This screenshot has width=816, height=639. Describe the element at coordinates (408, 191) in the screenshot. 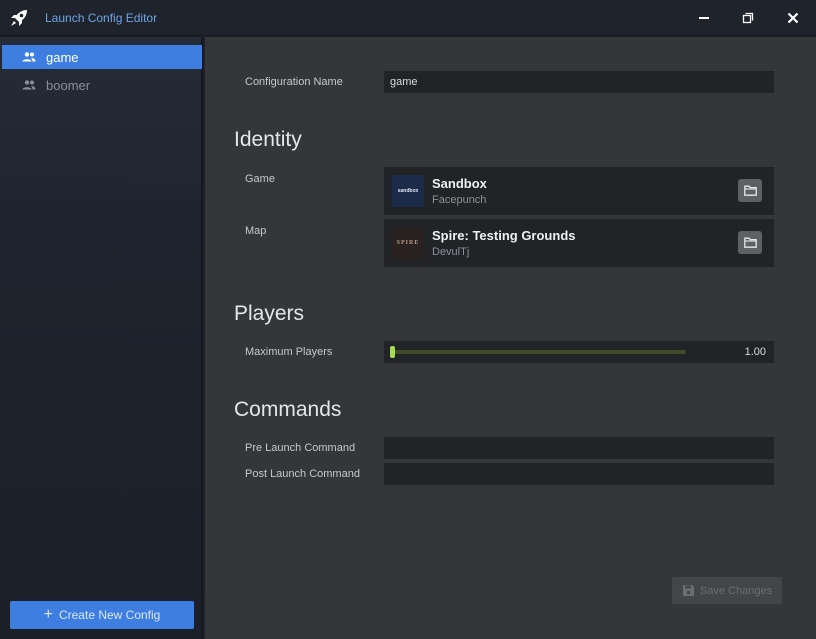

I see `game-thumbnail: sandbox` at that location.